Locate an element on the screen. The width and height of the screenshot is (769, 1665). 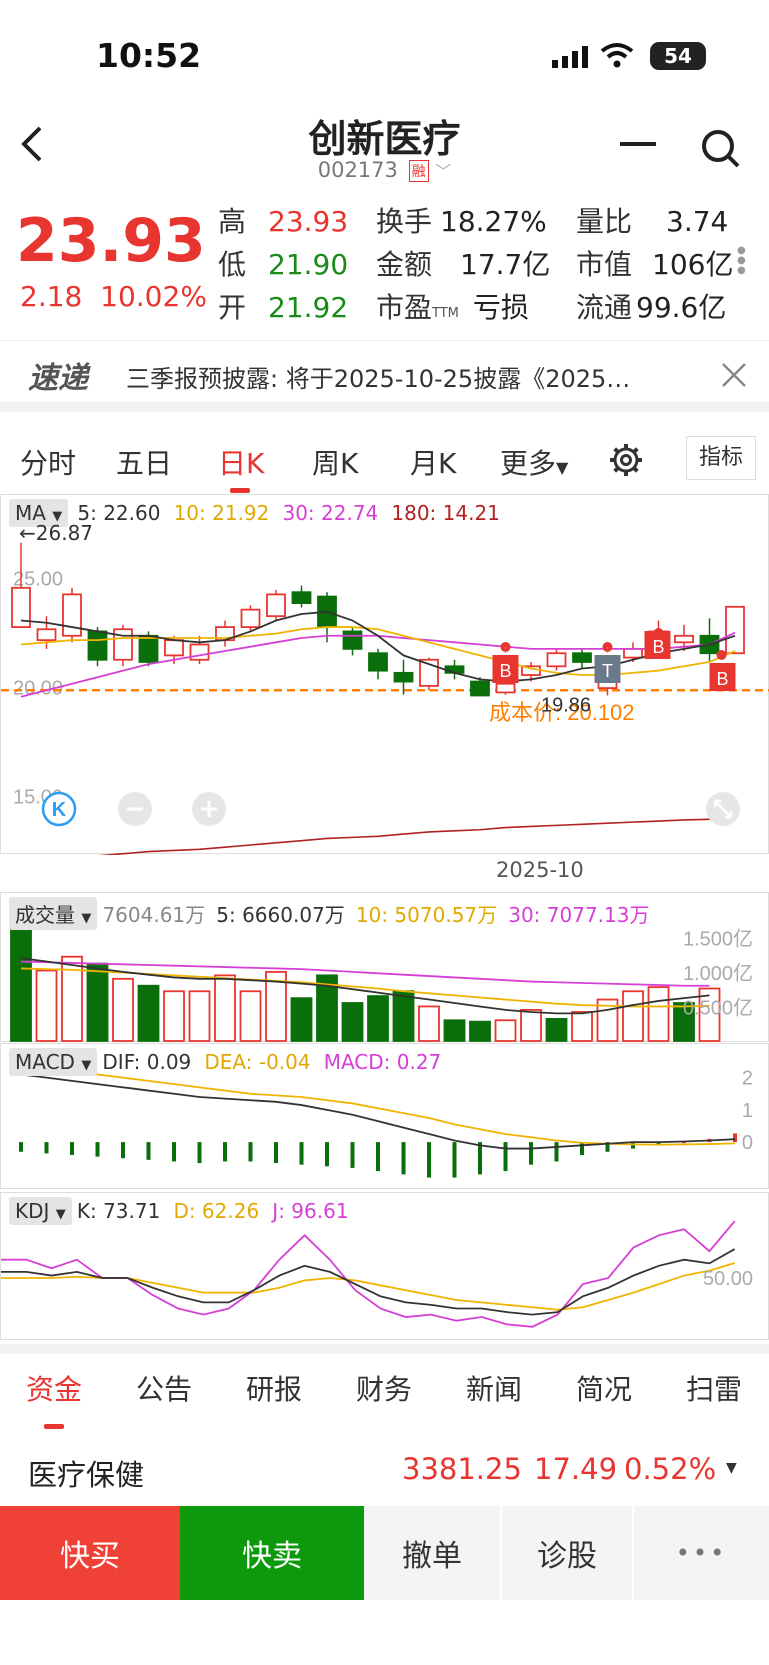
tab-profile: 简况 is located at coordinates (604, 1388).